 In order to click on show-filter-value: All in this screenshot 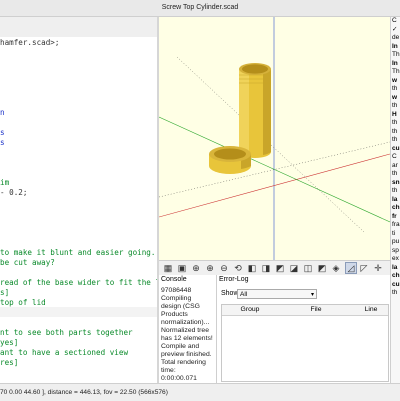, I will do `click(244, 294)`.